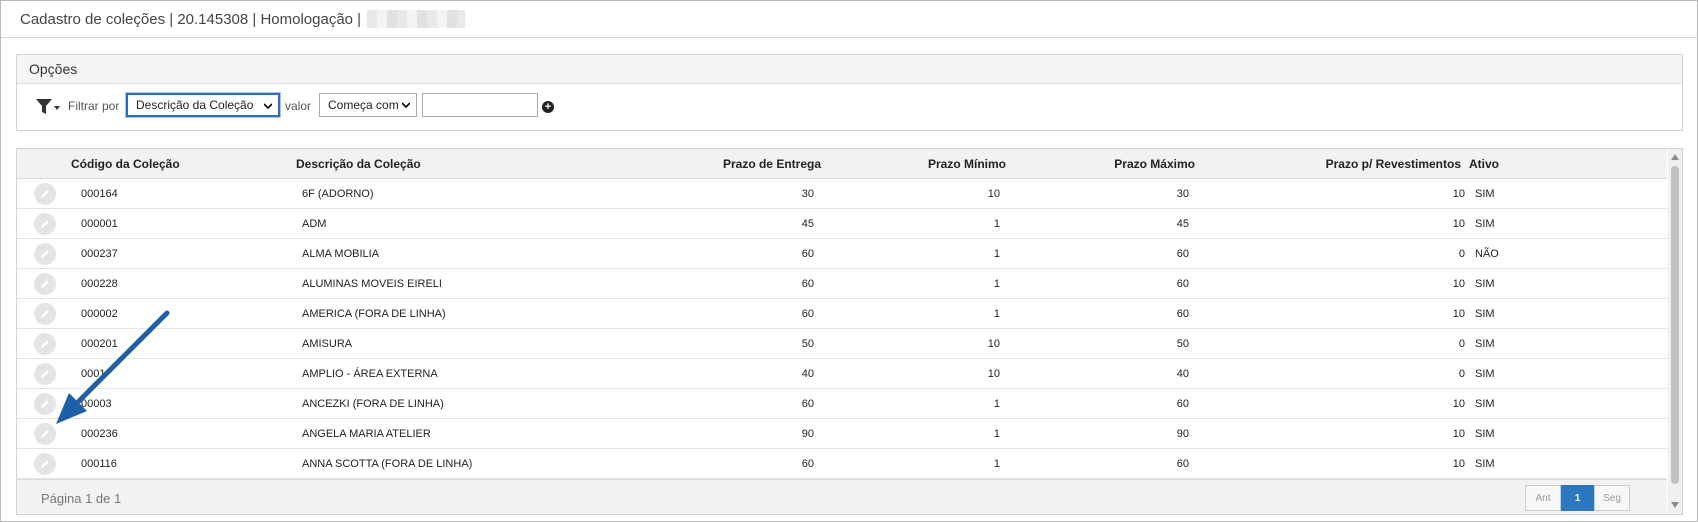 The width and height of the screenshot is (1698, 522). I want to click on cell-codigo: 000001, so click(99, 224).